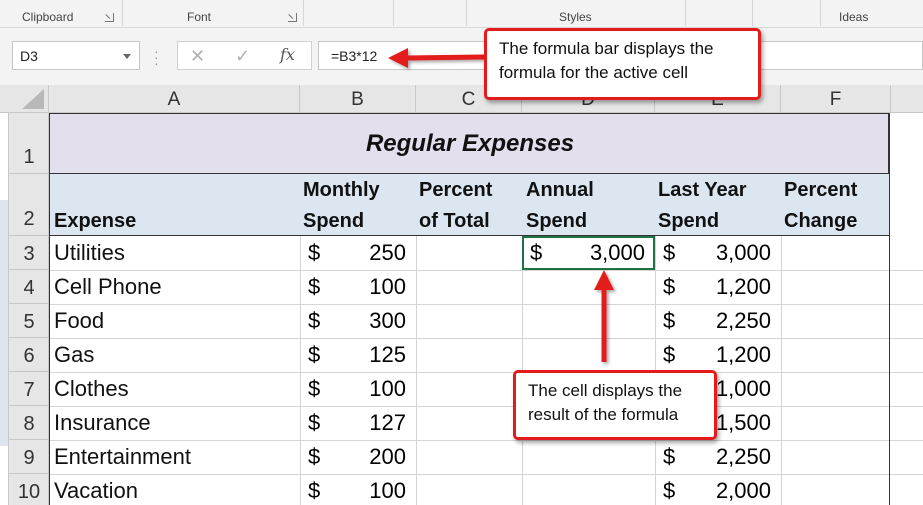 This screenshot has width=923, height=505. Describe the element at coordinates (96, 491) in the screenshot. I see `expense-name: Vacation` at that location.